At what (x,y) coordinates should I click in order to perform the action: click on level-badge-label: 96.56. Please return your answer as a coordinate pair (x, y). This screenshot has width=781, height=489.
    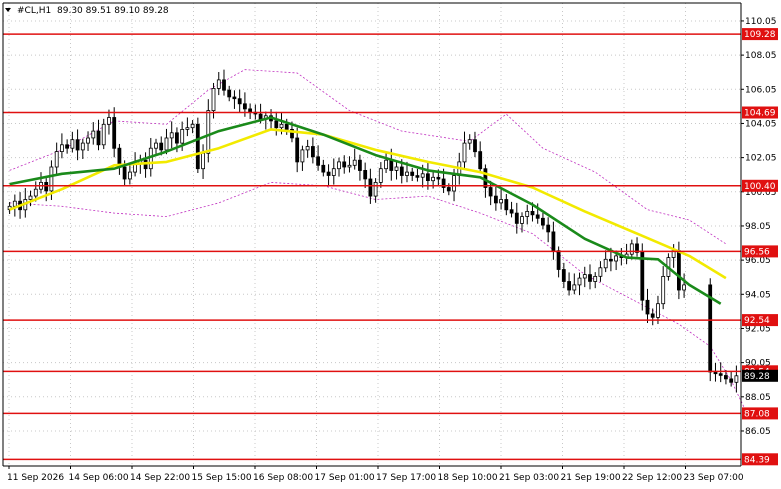
    Looking at the image, I should click on (757, 252).